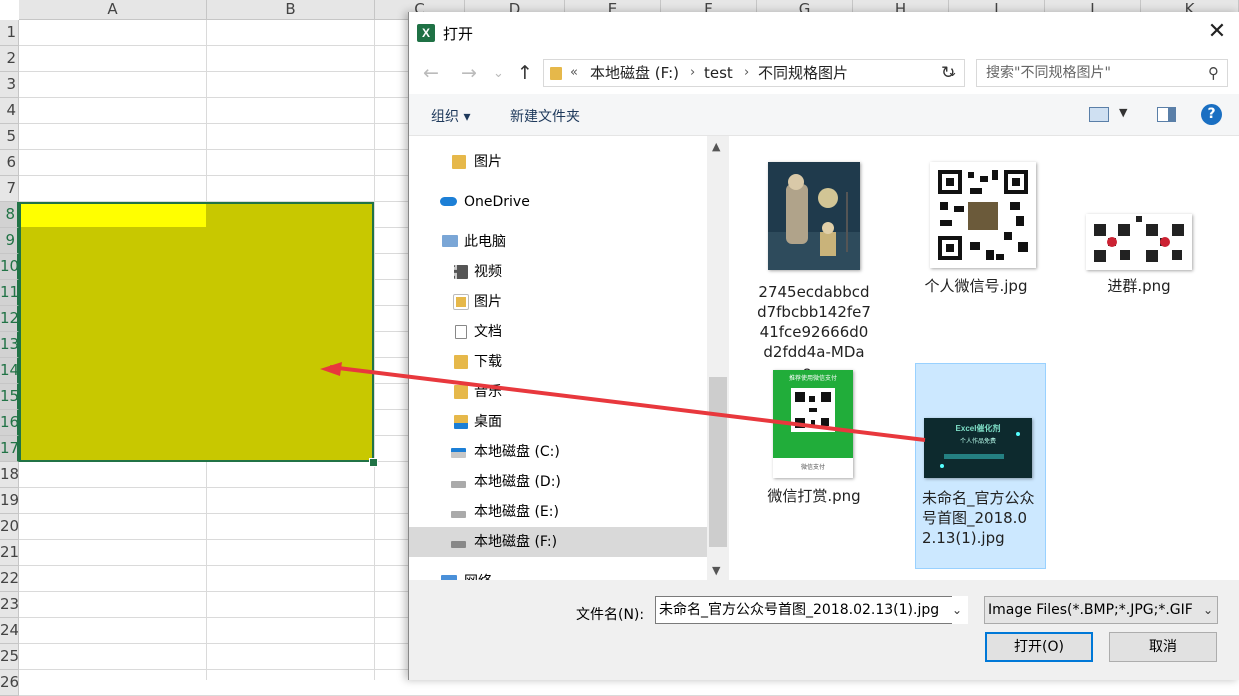  I want to click on nav-scrollbar: ▲ ▼, so click(718, 358).